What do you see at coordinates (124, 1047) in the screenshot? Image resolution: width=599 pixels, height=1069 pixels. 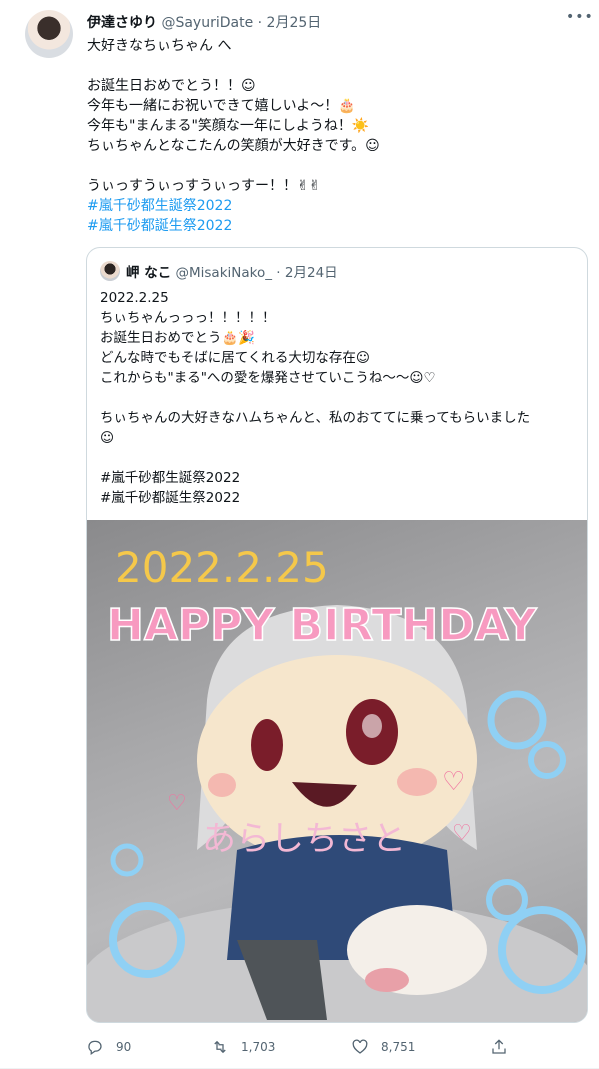 I see `reply-count: 90` at bounding box center [124, 1047].